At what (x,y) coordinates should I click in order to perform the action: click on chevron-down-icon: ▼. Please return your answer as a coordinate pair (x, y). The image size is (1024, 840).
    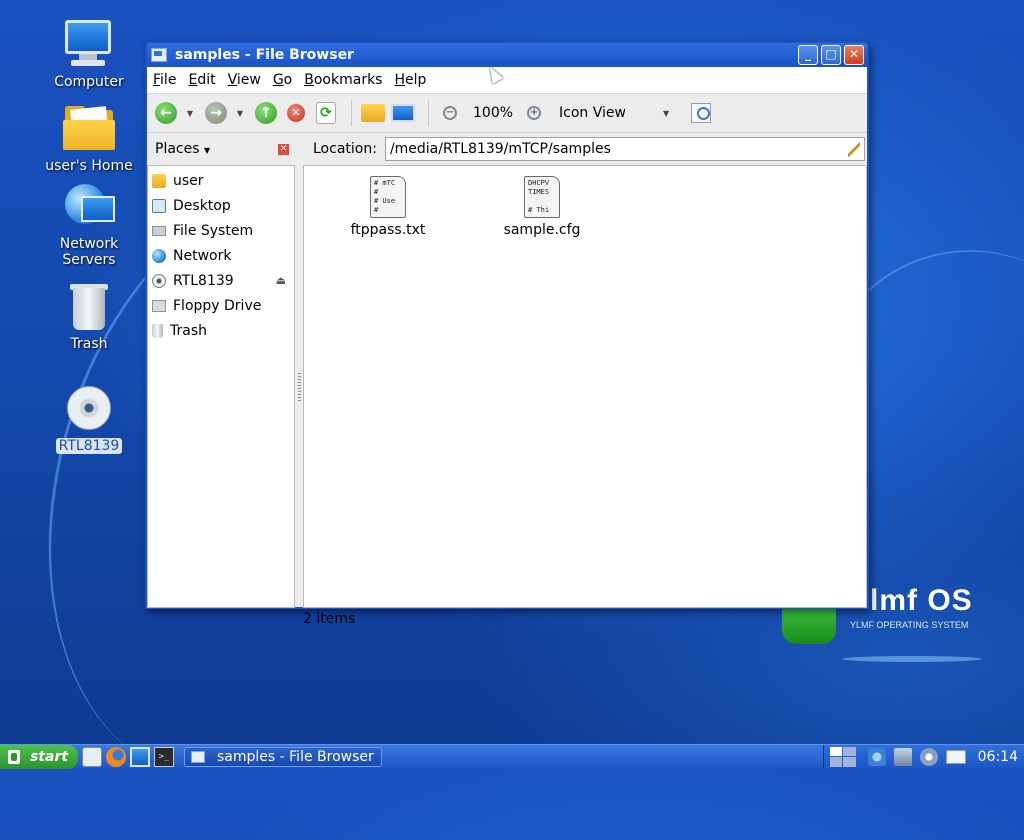
    Looking at the image, I should click on (207, 150).